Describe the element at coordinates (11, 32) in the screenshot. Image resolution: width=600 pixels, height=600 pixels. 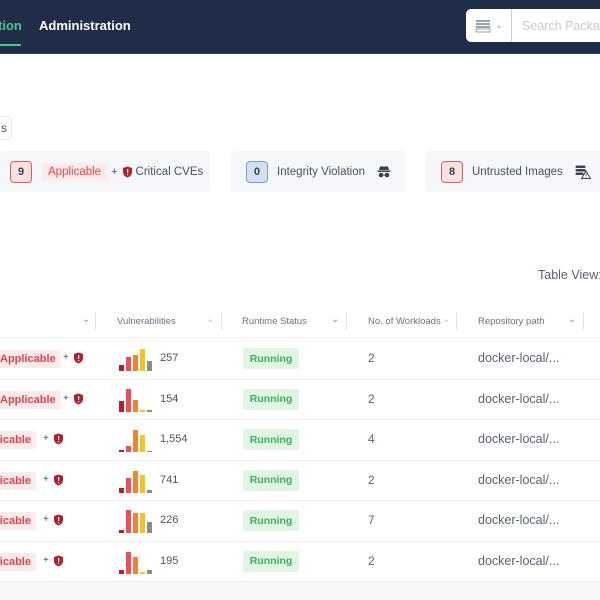
I see `nav-tab-application: tion` at that location.